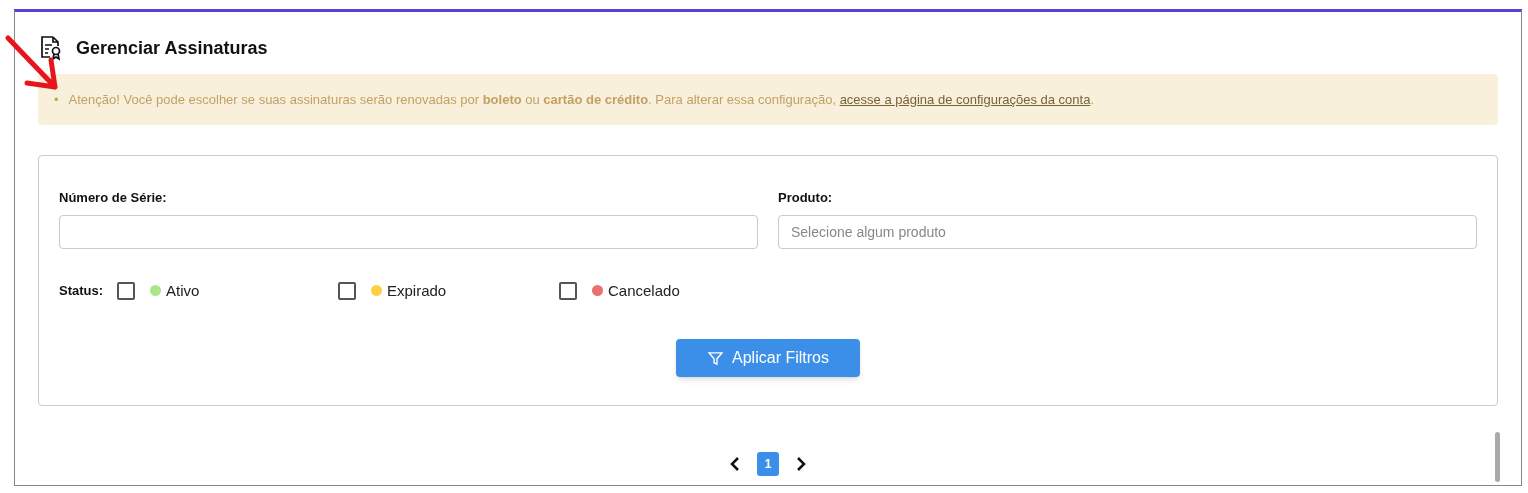 The width and height of the screenshot is (1528, 493). What do you see at coordinates (581, 99) in the screenshot?
I see `alert-text: Atenção! Você pode escolher se suas assinaturas serão renovadas por boleto ou cartão de crédito. Para alterar essa configuração, acesse a página de configurações da conta.` at bounding box center [581, 99].